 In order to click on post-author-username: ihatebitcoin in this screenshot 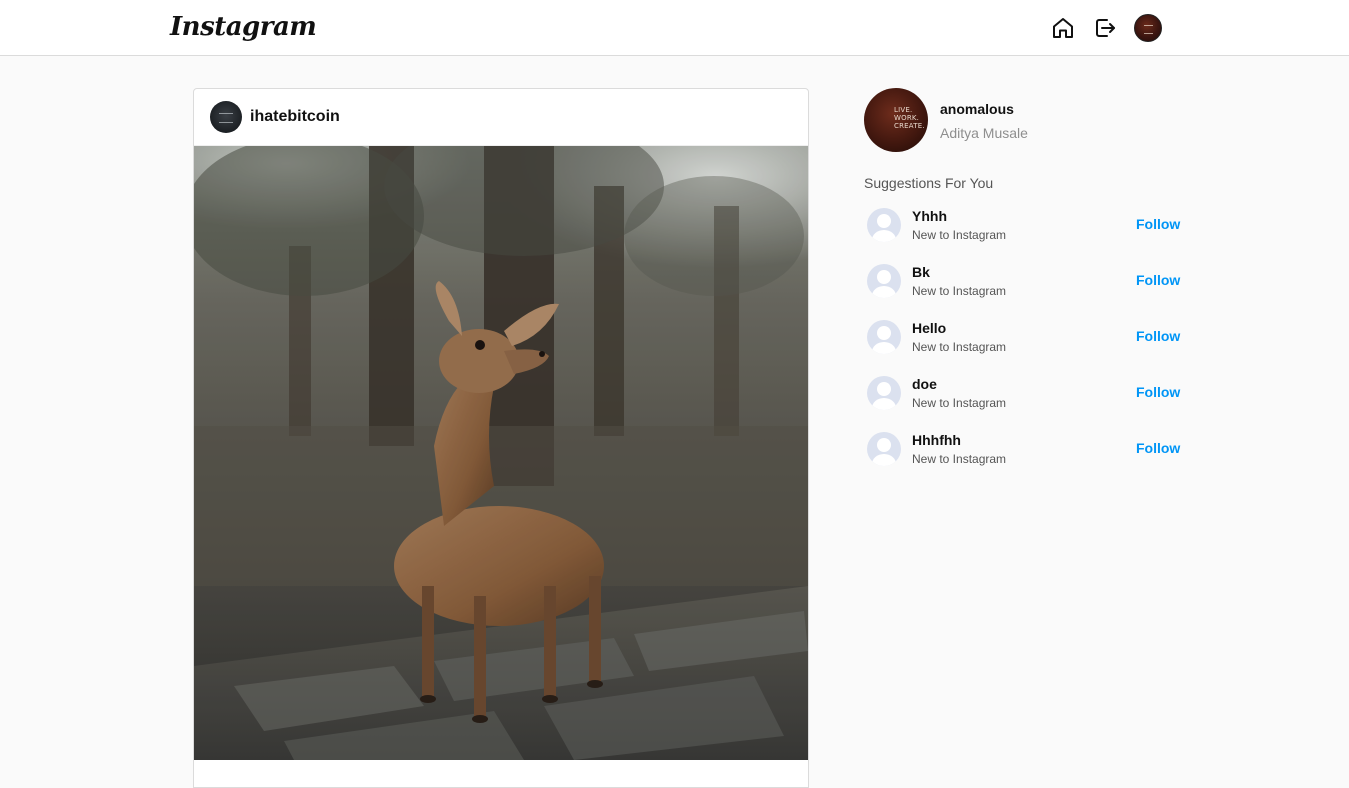, I will do `click(295, 117)`.